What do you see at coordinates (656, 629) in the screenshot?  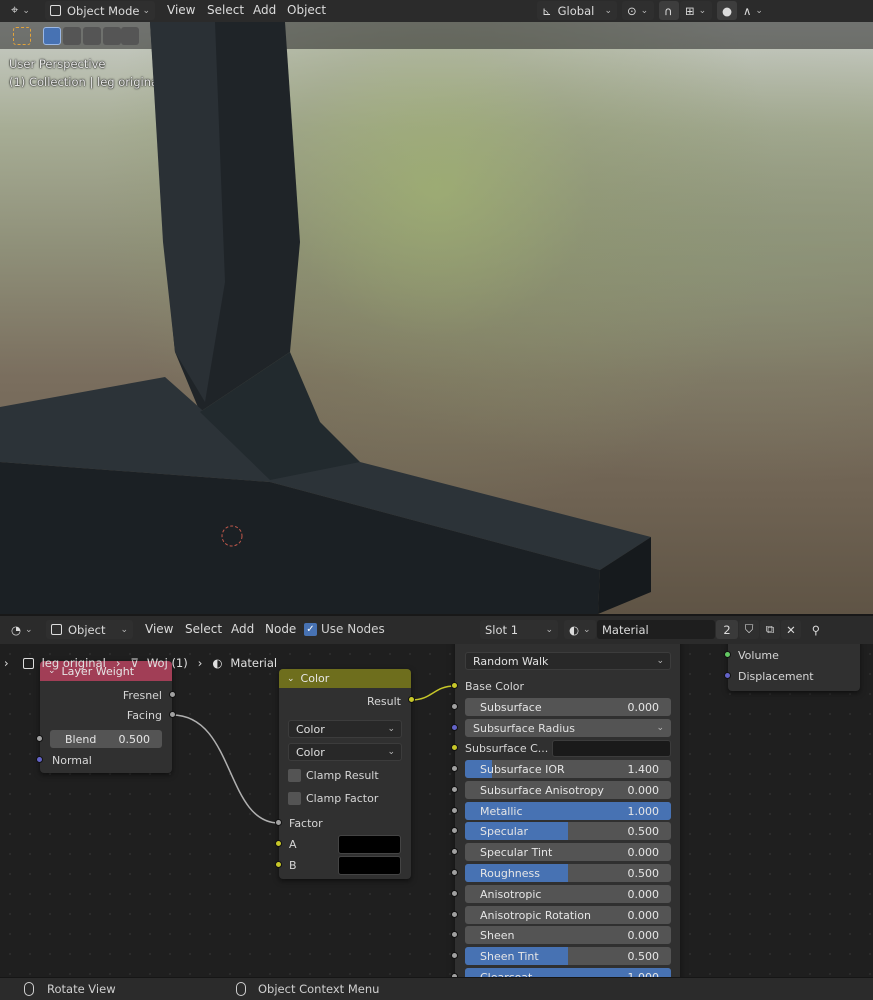 I see `material-name-field: Material` at bounding box center [656, 629].